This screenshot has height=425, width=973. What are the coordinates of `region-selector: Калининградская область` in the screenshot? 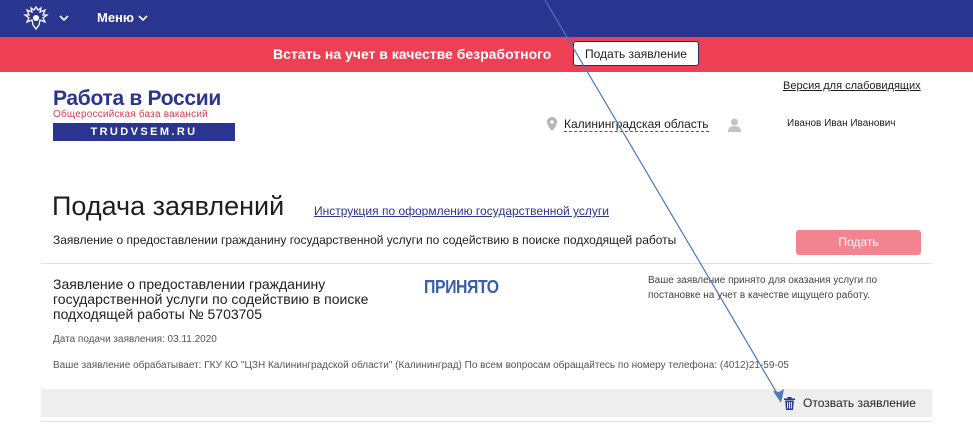 It's located at (636, 124).